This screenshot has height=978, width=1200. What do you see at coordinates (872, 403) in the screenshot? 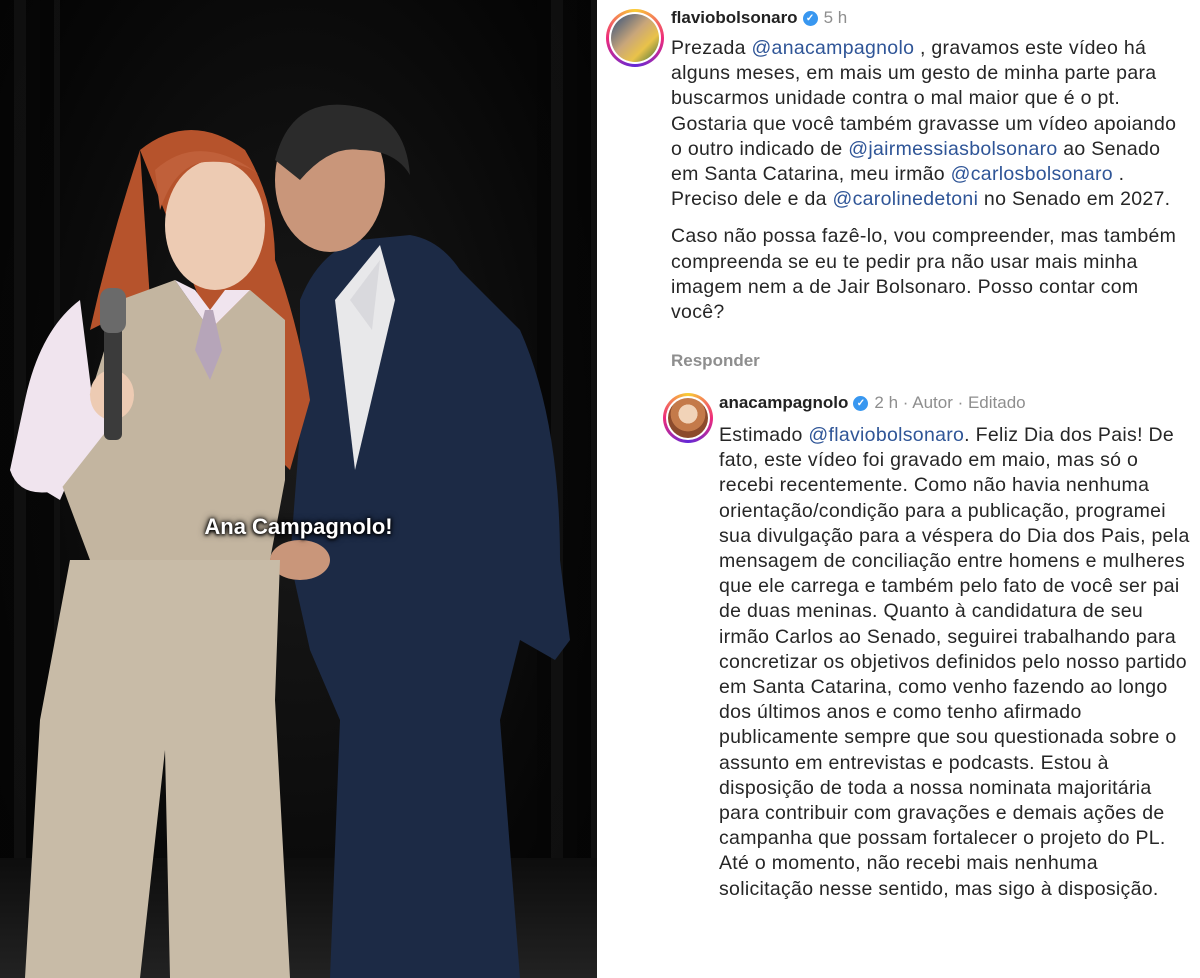
I see `comment-header: anacampagnolo ✓ 2 h · Autor · Editado` at bounding box center [872, 403].